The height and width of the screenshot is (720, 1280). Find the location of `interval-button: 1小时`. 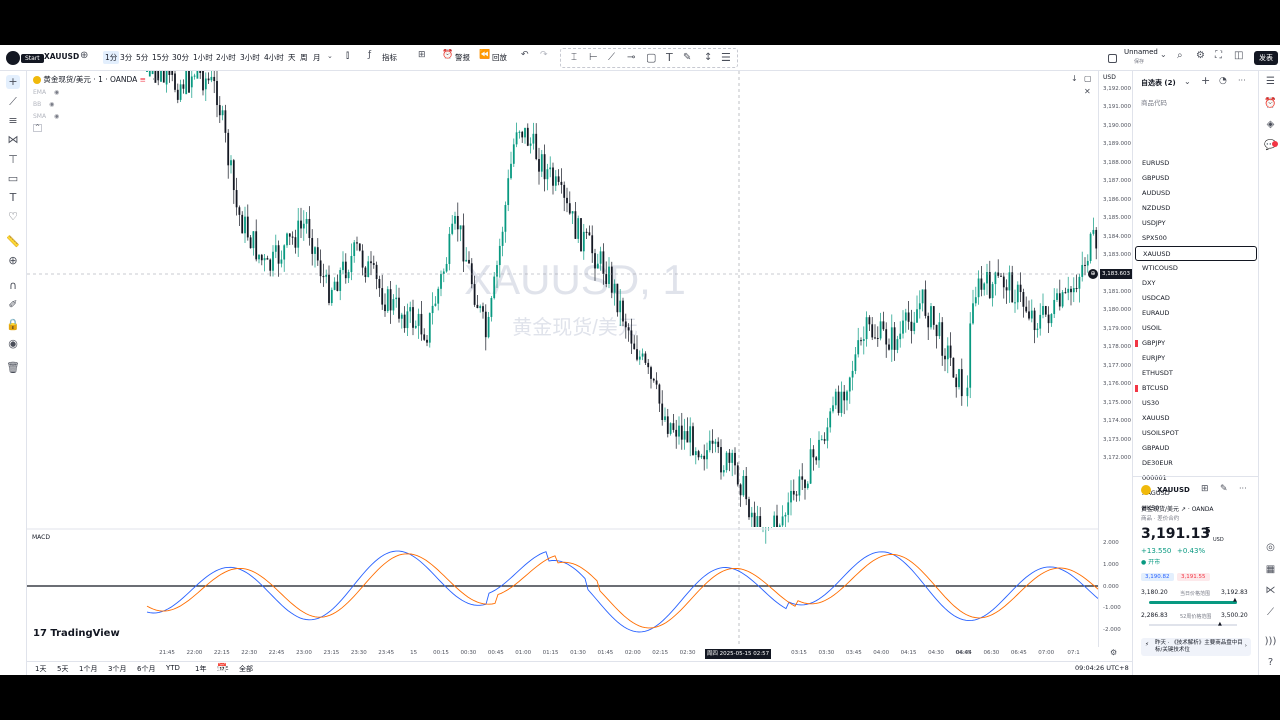

interval-button: 1小时 is located at coordinates (203, 57).